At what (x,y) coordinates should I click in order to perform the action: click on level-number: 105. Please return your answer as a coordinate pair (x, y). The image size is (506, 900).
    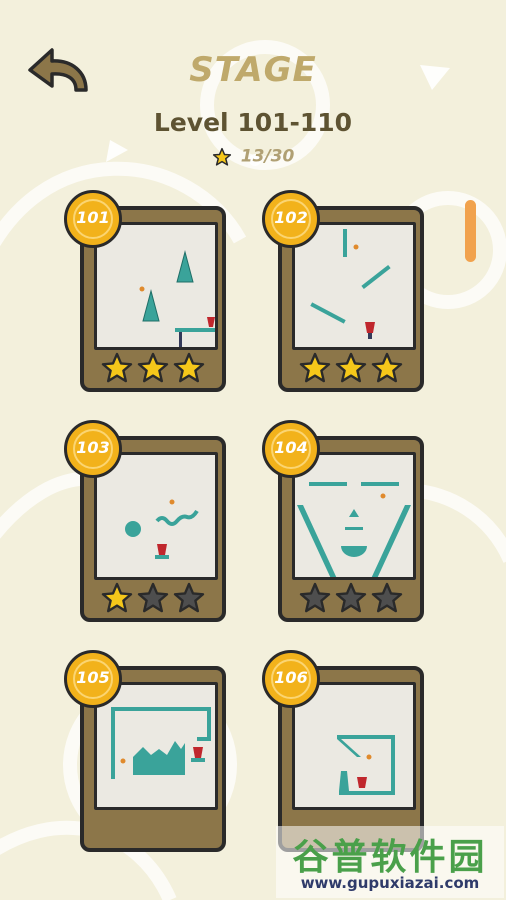
    Looking at the image, I should click on (93, 677).